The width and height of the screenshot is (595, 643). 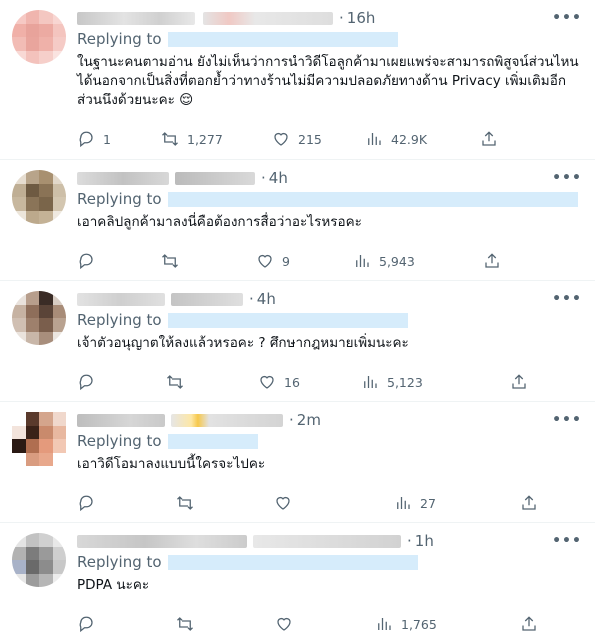 I want to click on like-button: 16, so click(x=309, y=382).